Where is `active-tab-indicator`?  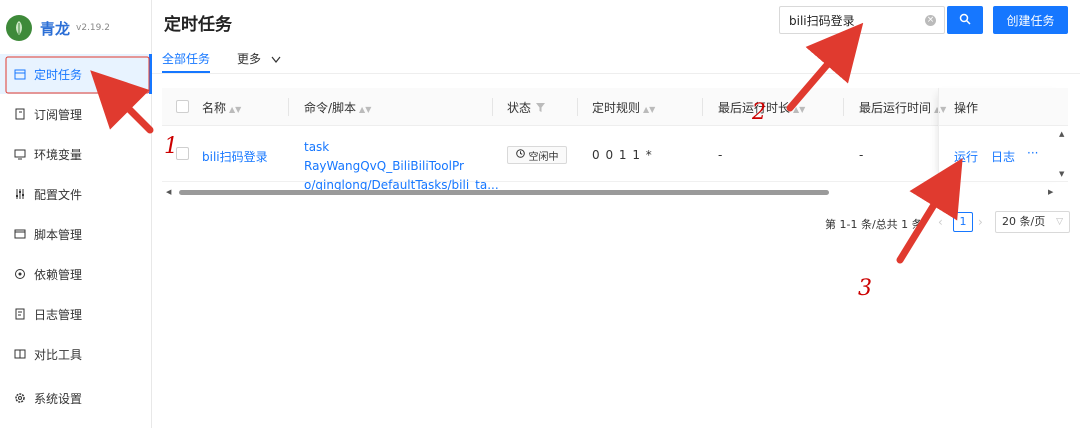 active-tab-indicator is located at coordinates (186, 72).